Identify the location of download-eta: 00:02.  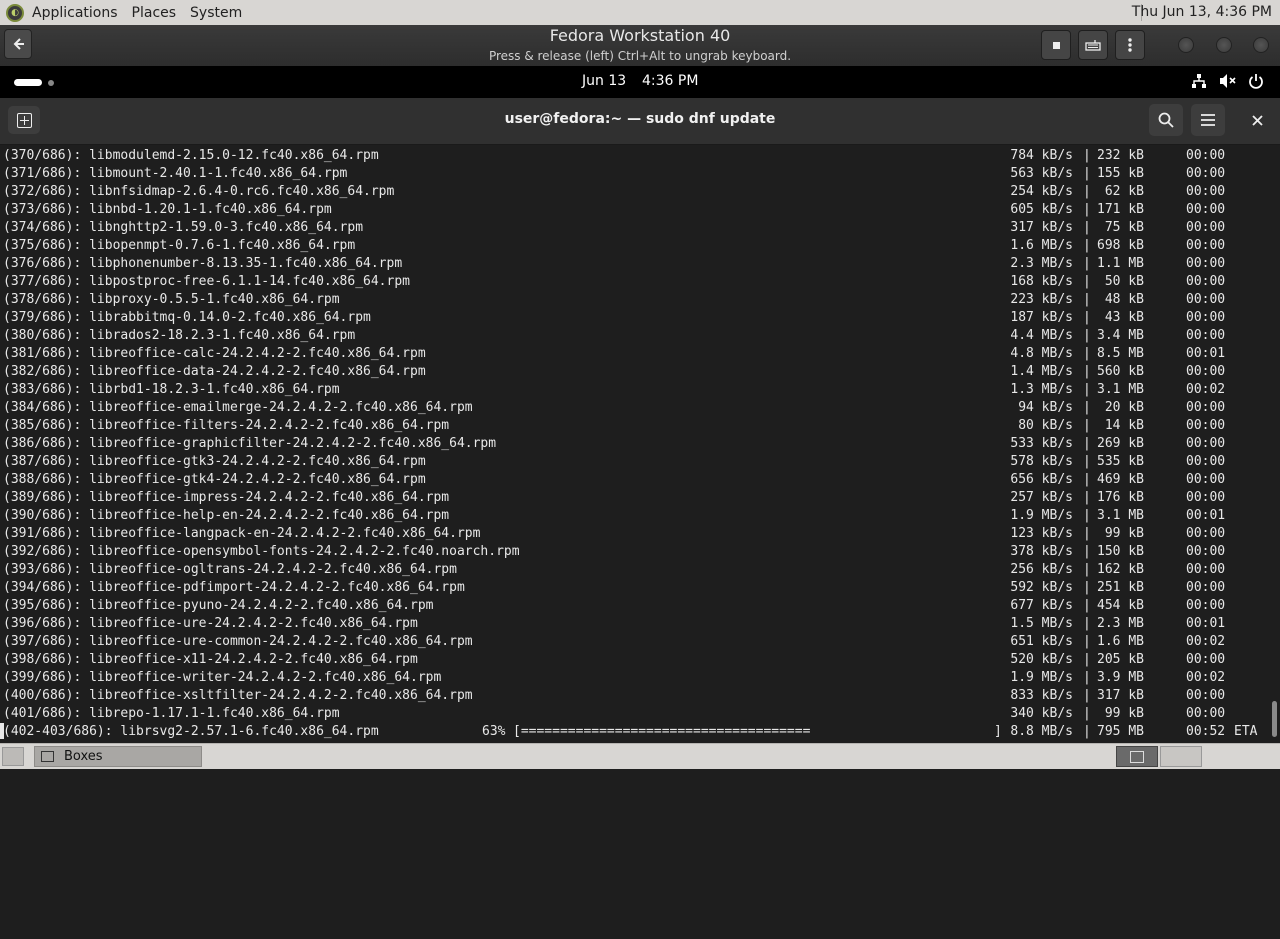
(1206, 641).